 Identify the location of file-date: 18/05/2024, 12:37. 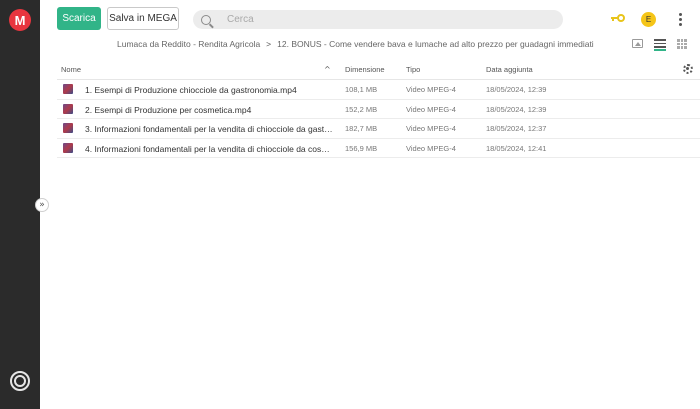
(516, 128).